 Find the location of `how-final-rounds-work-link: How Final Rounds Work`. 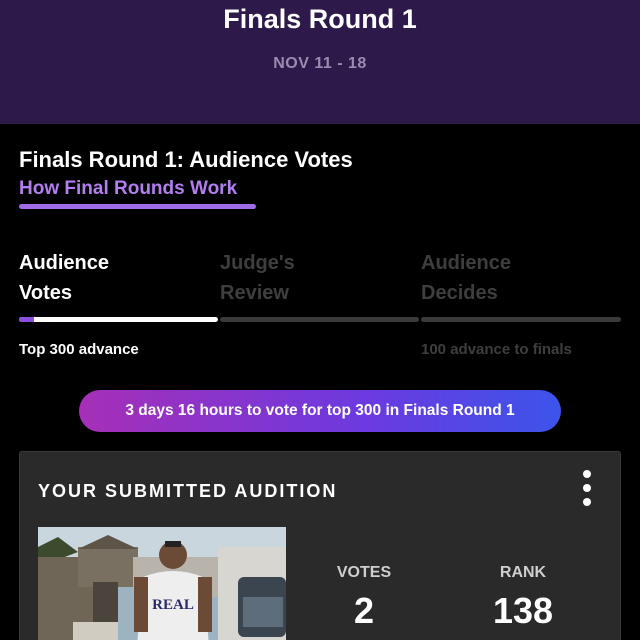

how-final-rounds-work-link: How Final Rounds Work is located at coordinates (128, 189).